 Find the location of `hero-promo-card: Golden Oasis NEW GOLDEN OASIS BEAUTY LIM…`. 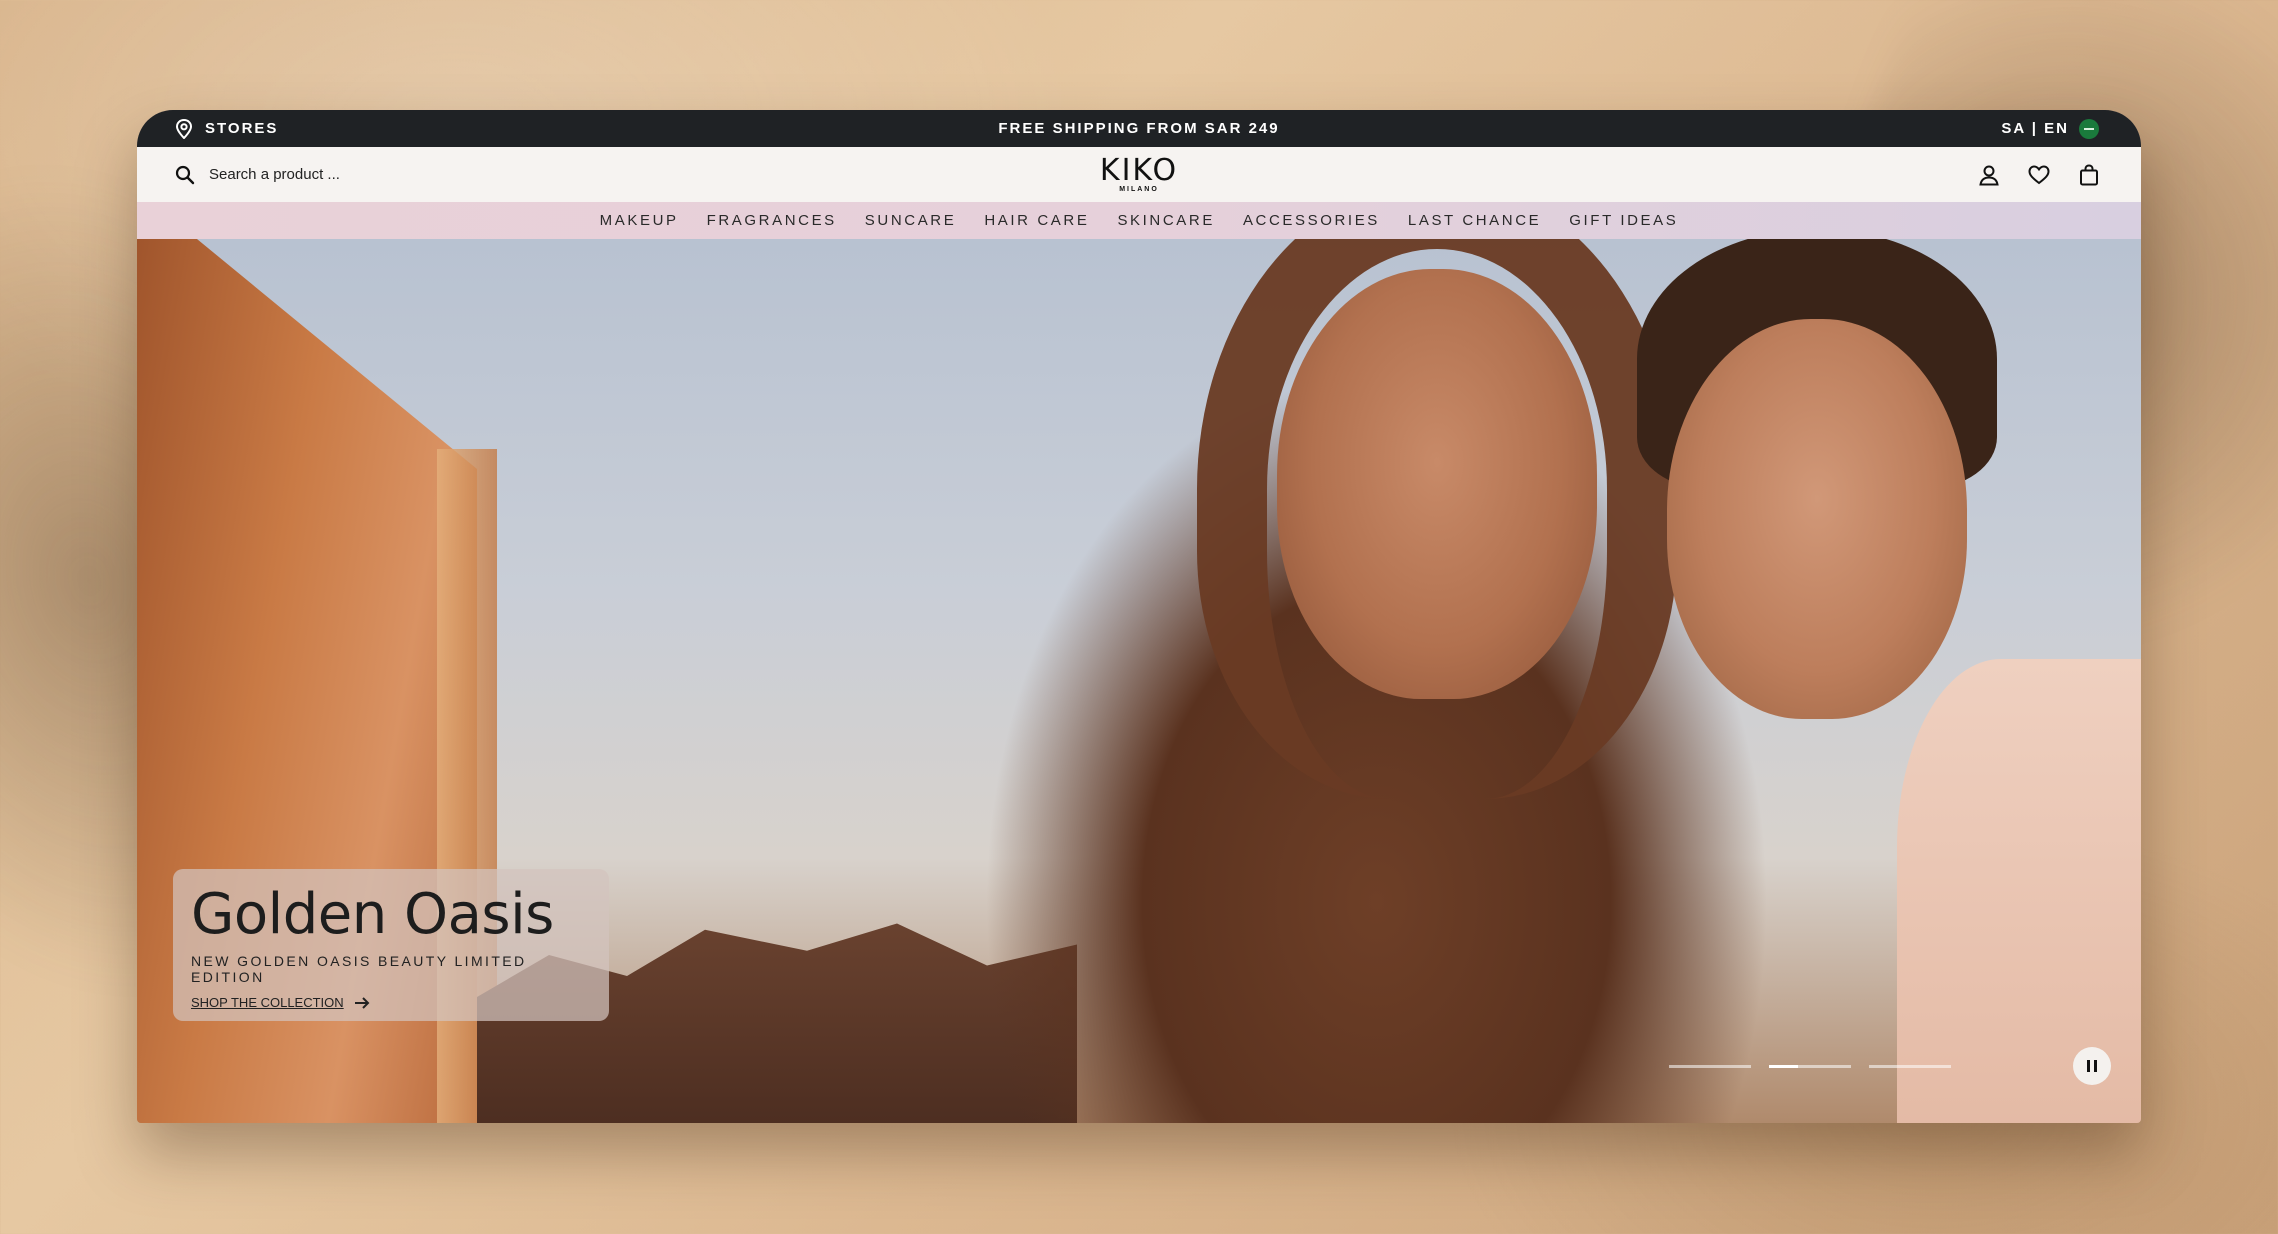

hero-promo-card: Golden Oasis NEW GOLDEN OASIS BEAUTY LIM… is located at coordinates (391, 945).